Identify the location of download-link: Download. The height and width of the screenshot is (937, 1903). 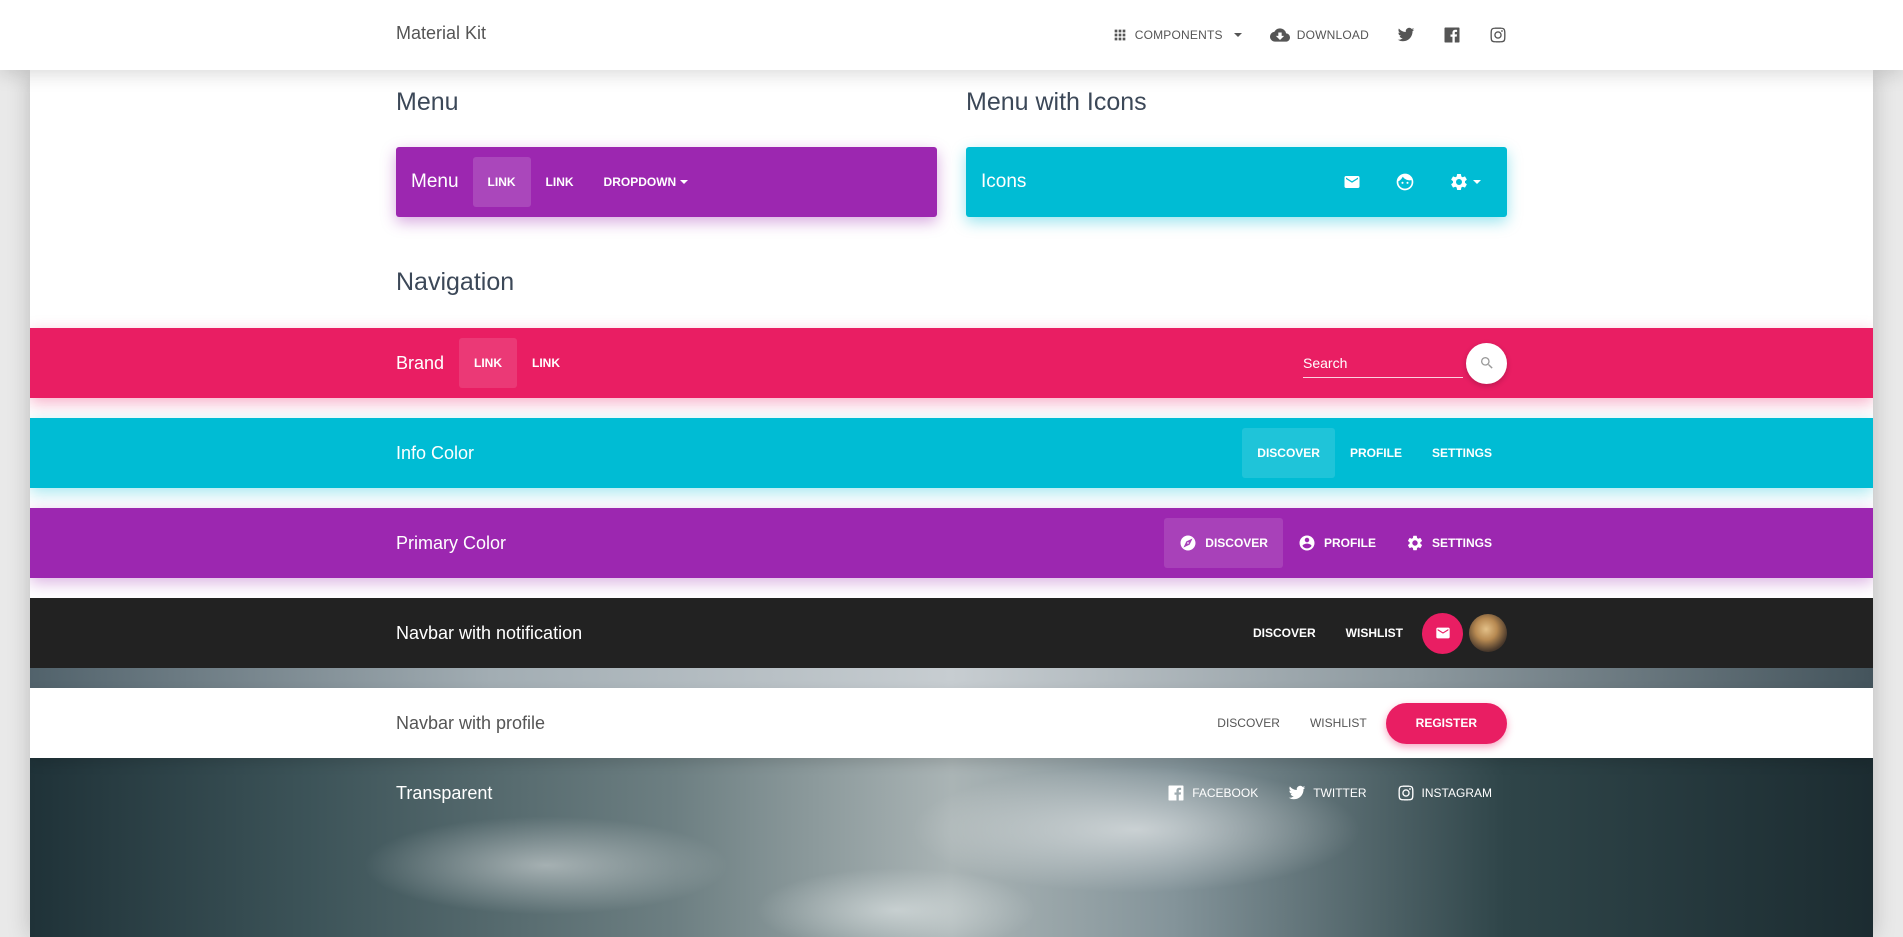
(1319, 35).